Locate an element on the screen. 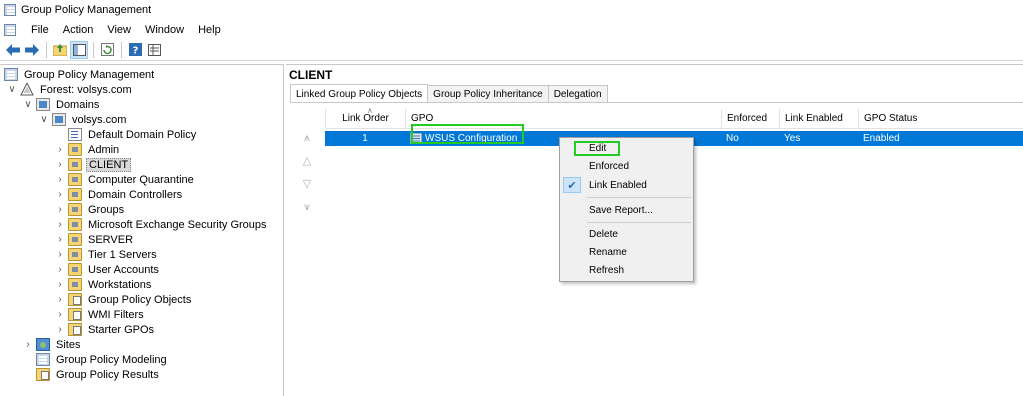  menu-help: Help is located at coordinates (209, 30).